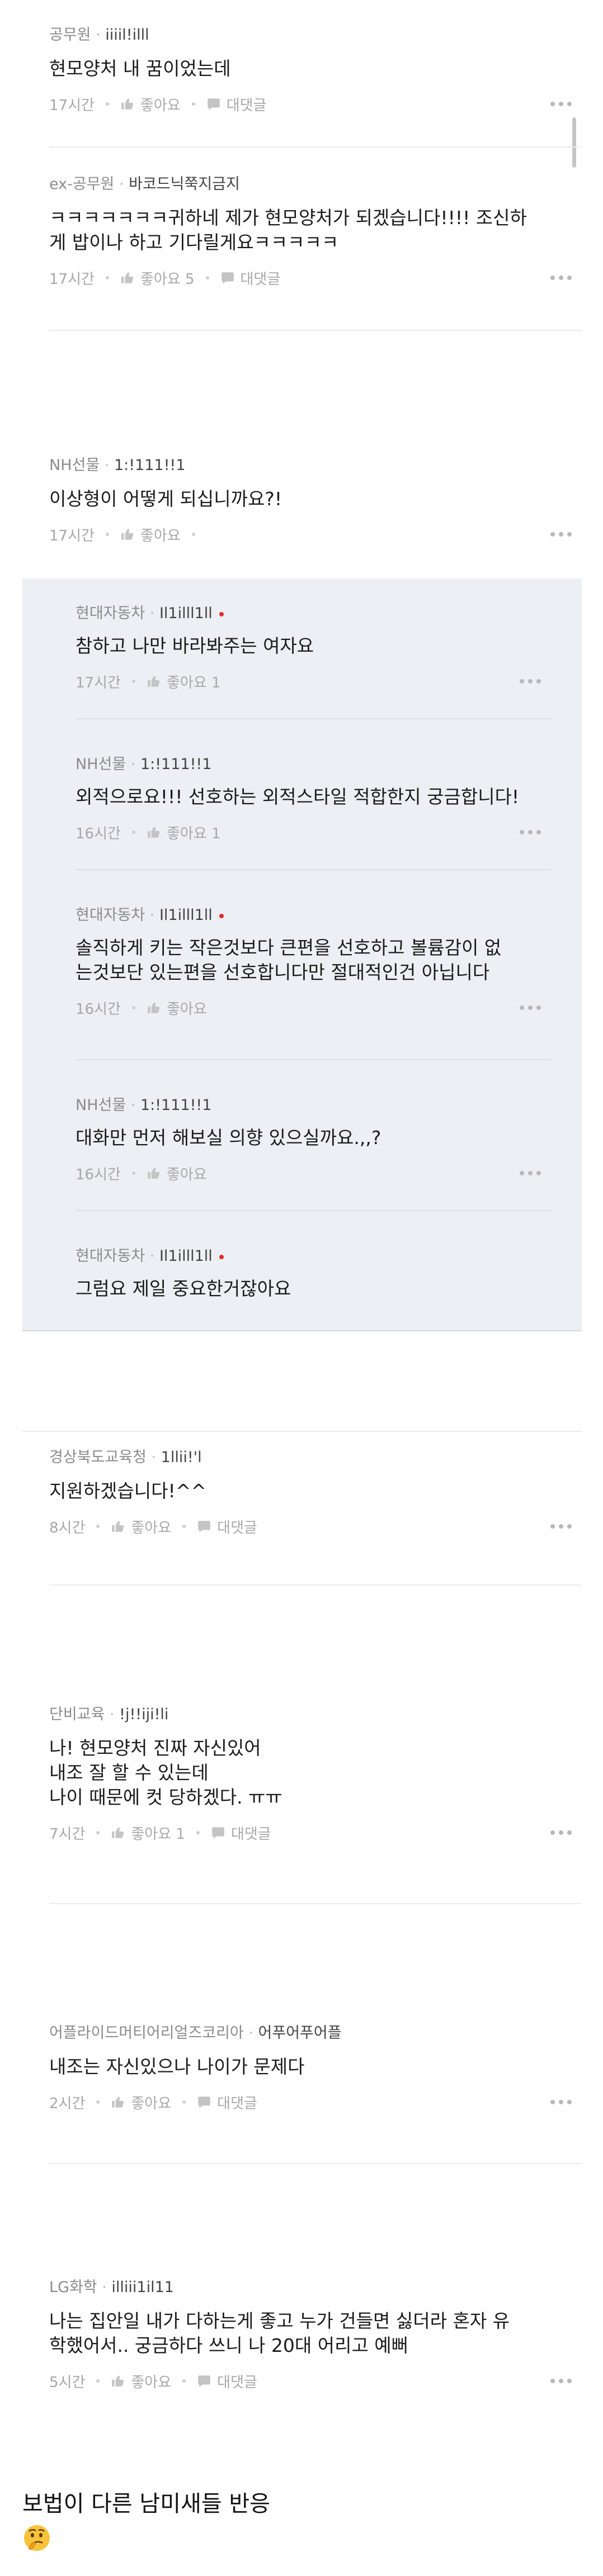 The height and width of the screenshot is (2576, 603). Describe the element at coordinates (315, 1526) in the screenshot. I see `comment-actions: 8시간 좋아요 대댓글` at that location.